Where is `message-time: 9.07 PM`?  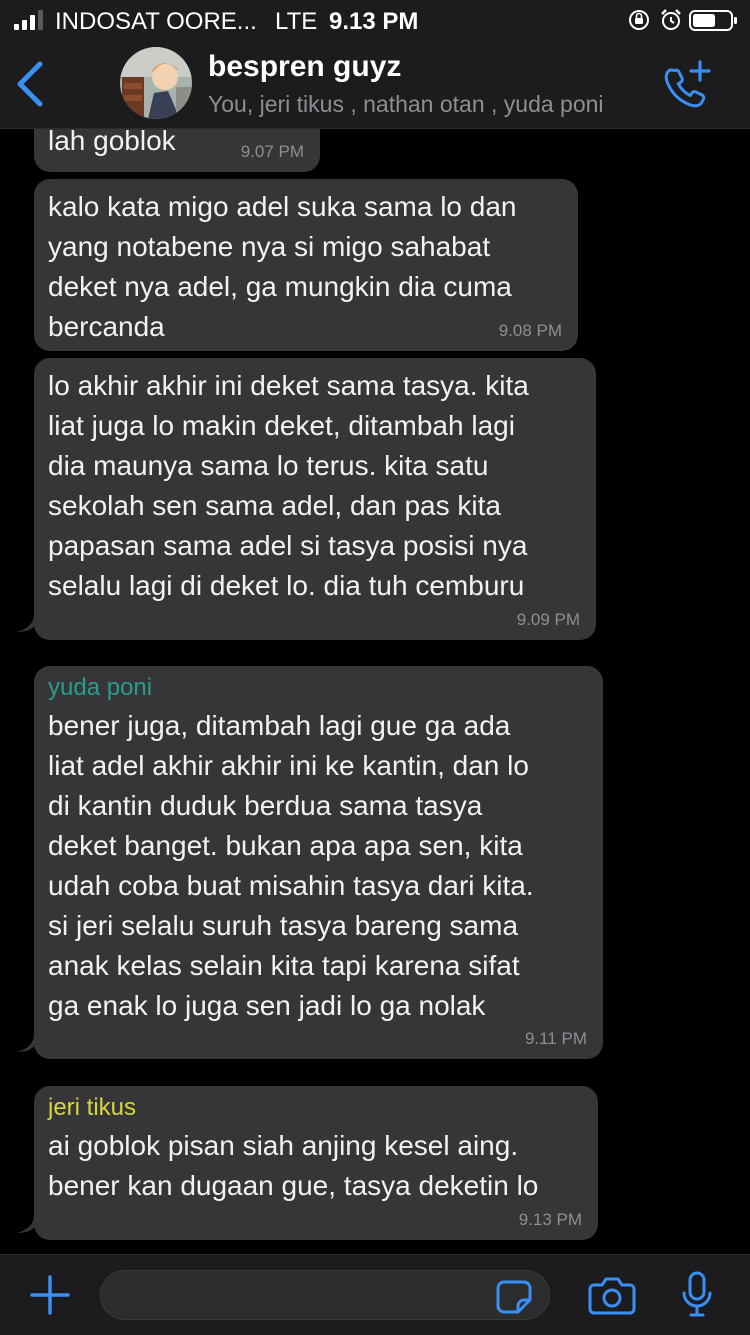 message-time: 9.07 PM is located at coordinates (272, 151).